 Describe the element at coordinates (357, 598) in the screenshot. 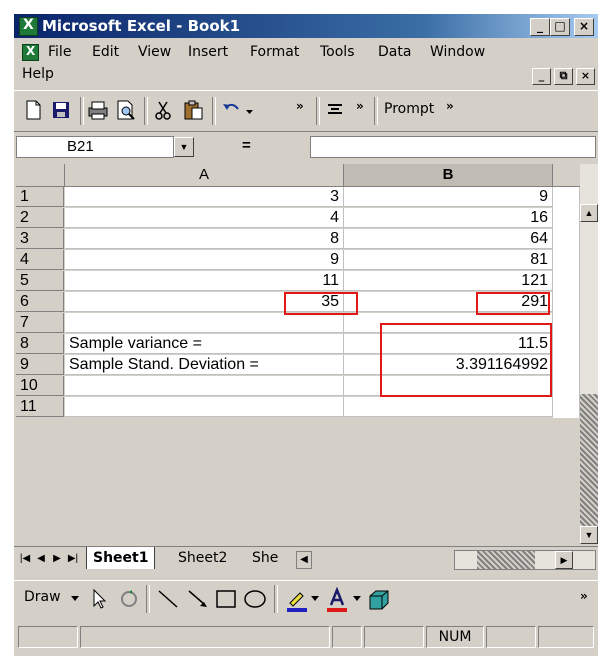

I see `font-color-dropdown-icon` at that location.